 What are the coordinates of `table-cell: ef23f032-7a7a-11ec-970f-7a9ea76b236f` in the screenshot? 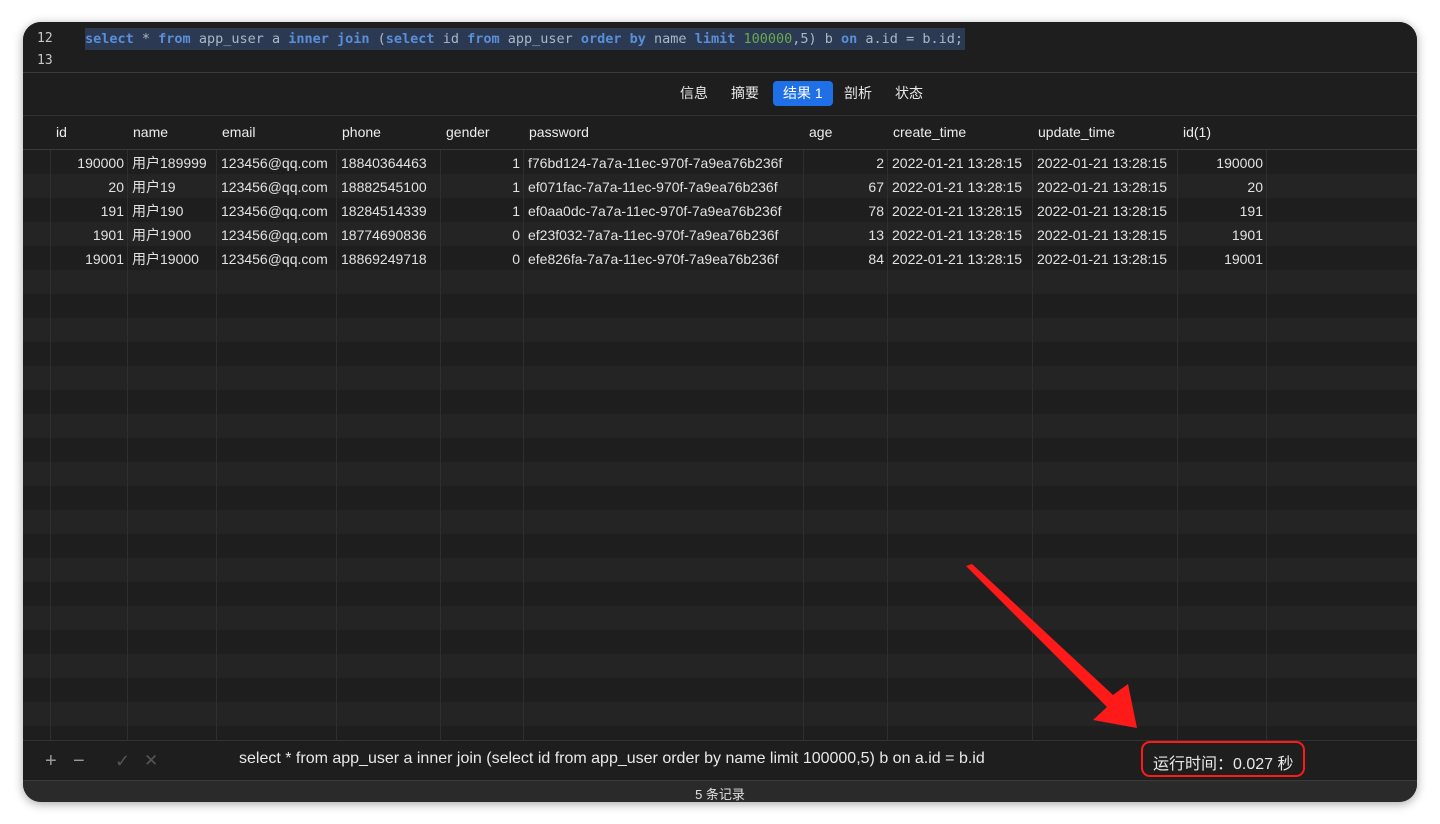 It's located at (664, 235).